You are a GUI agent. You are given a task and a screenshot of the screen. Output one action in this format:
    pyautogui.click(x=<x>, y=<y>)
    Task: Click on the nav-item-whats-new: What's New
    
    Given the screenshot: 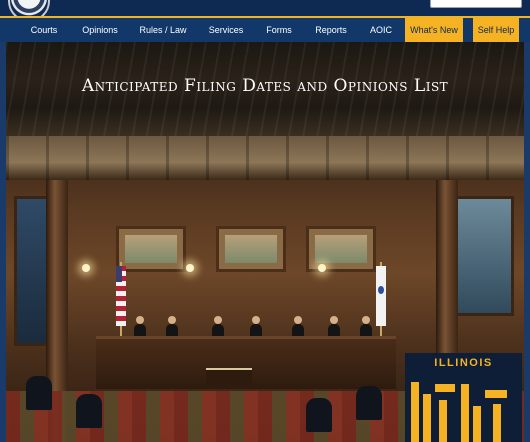 What is the action you would take?
    pyautogui.click(x=434, y=30)
    